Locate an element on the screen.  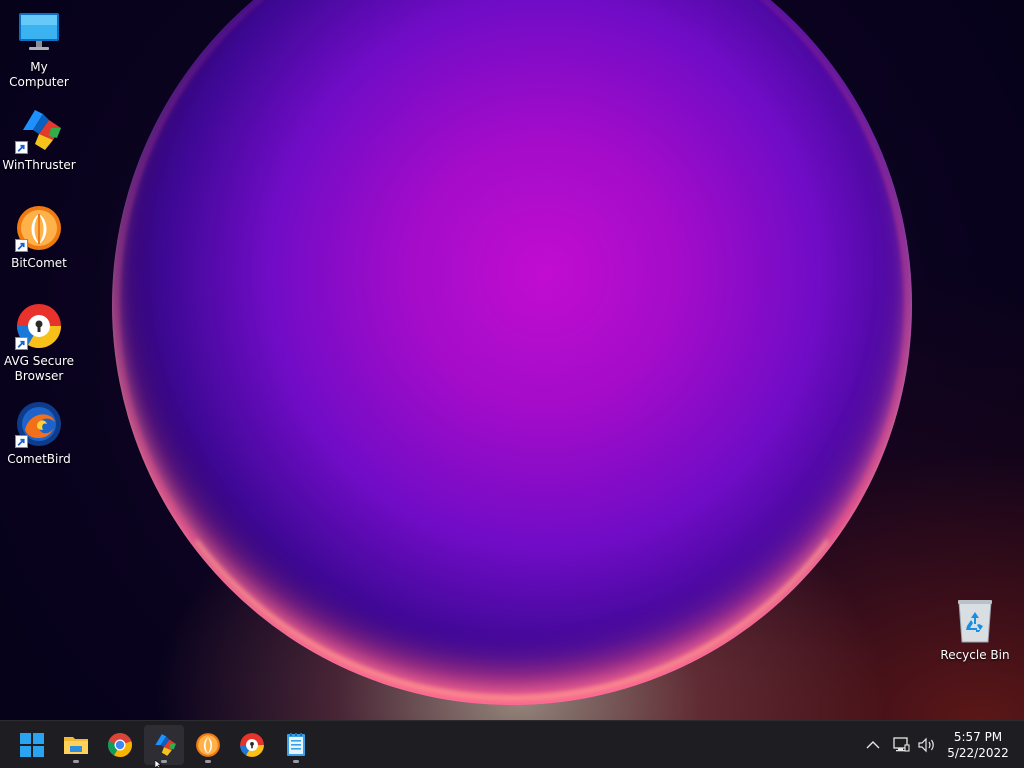
taskbar-file-explorer is located at coordinates (76, 745).